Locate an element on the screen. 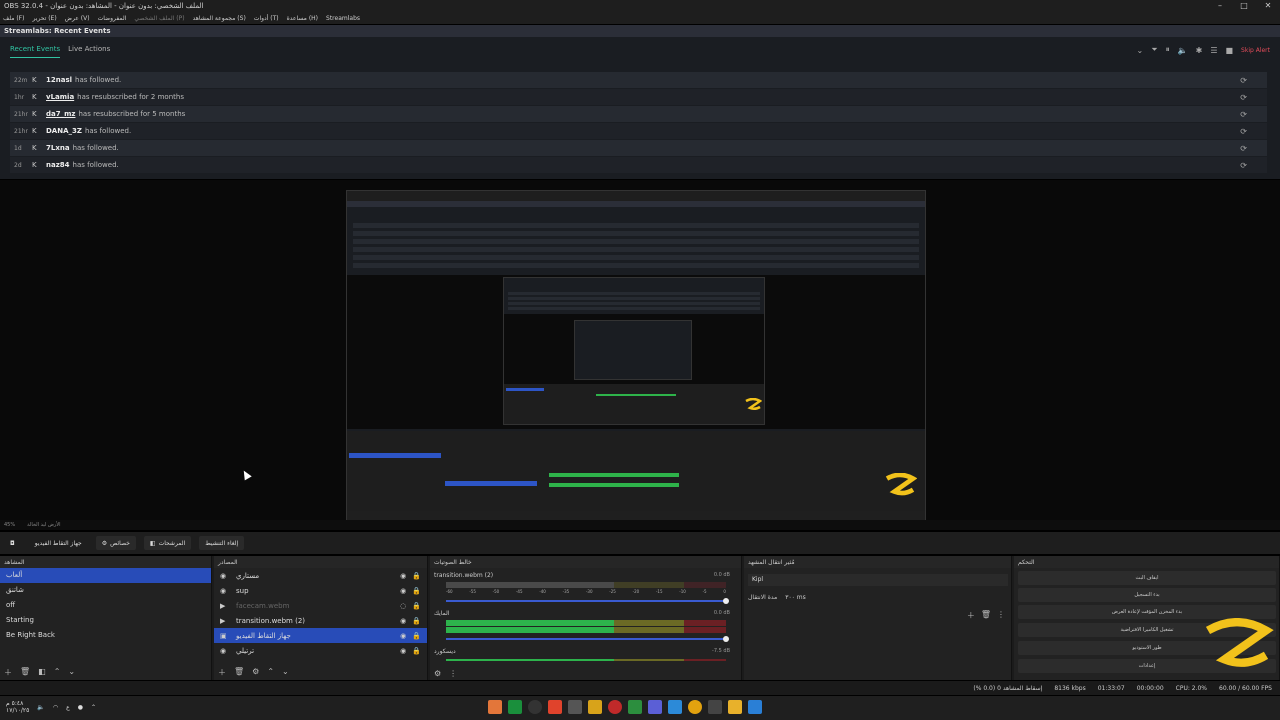  maximize-button: □ is located at coordinates (1244, 6).